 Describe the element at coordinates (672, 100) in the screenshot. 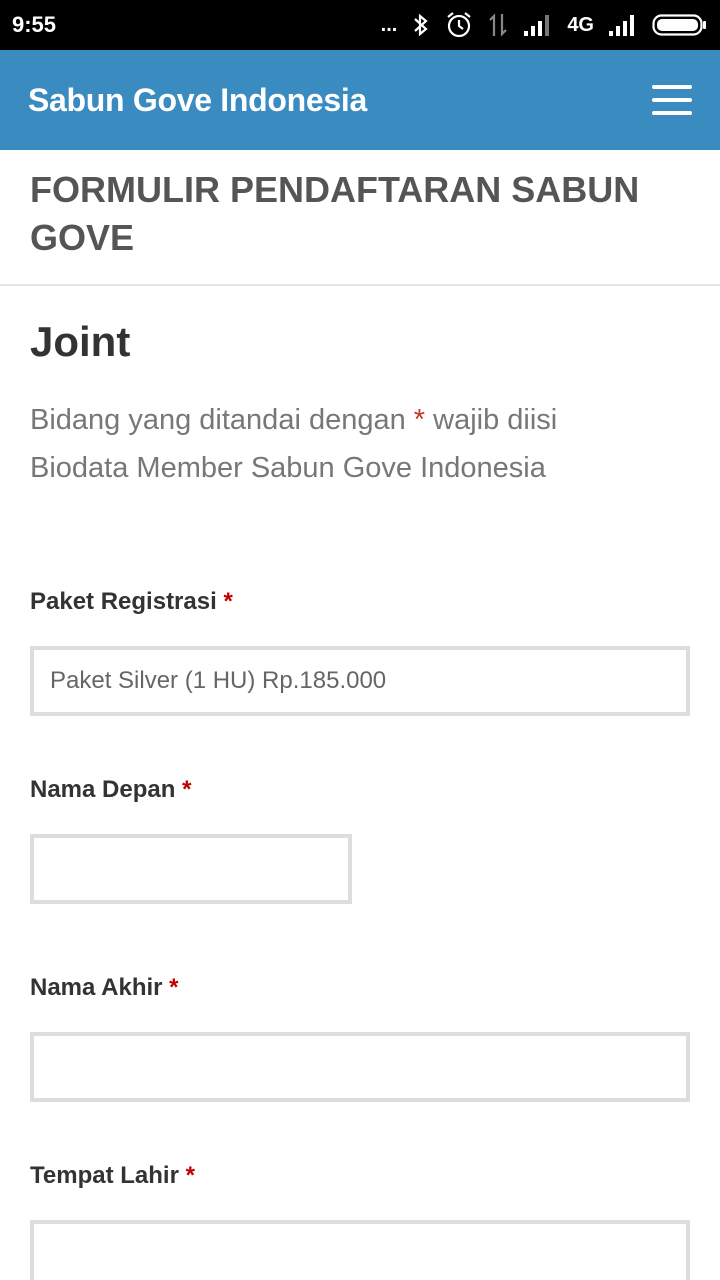

I see `hamburger-menu-icon` at that location.